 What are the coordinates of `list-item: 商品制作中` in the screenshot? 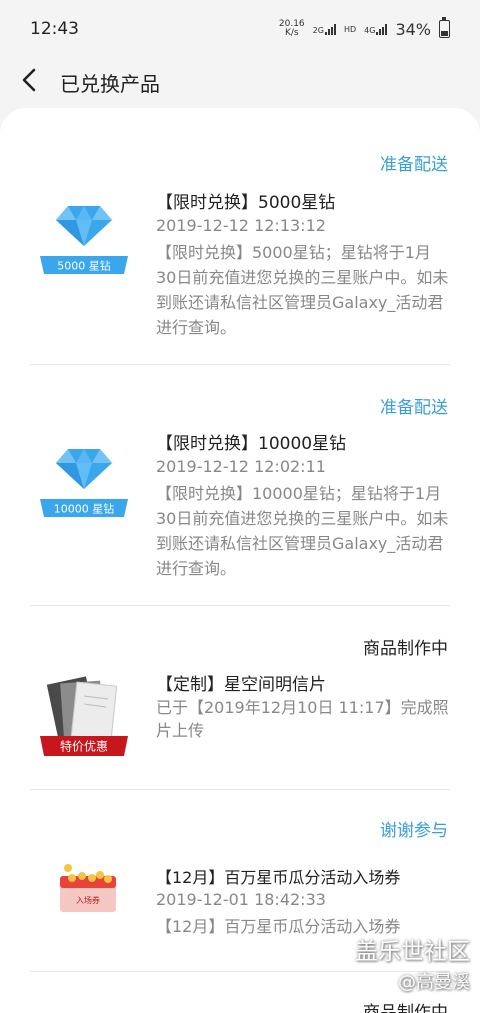 It's located at (240, 992).